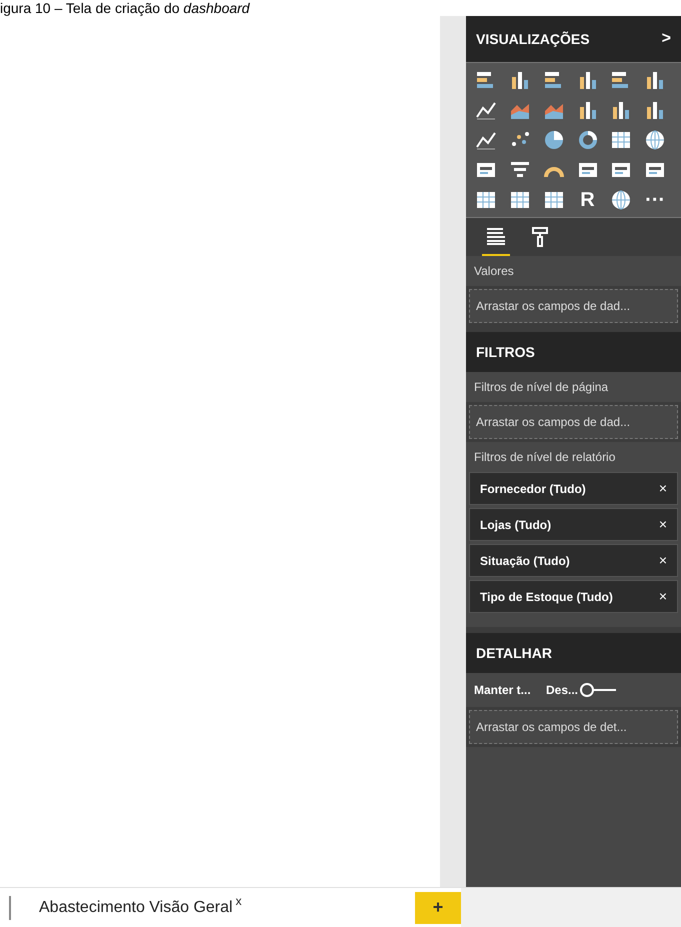  What do you see at coordinates (438, 908) in the screenshot?
I see `add-page-button: +` at bounding box center [438, 908].